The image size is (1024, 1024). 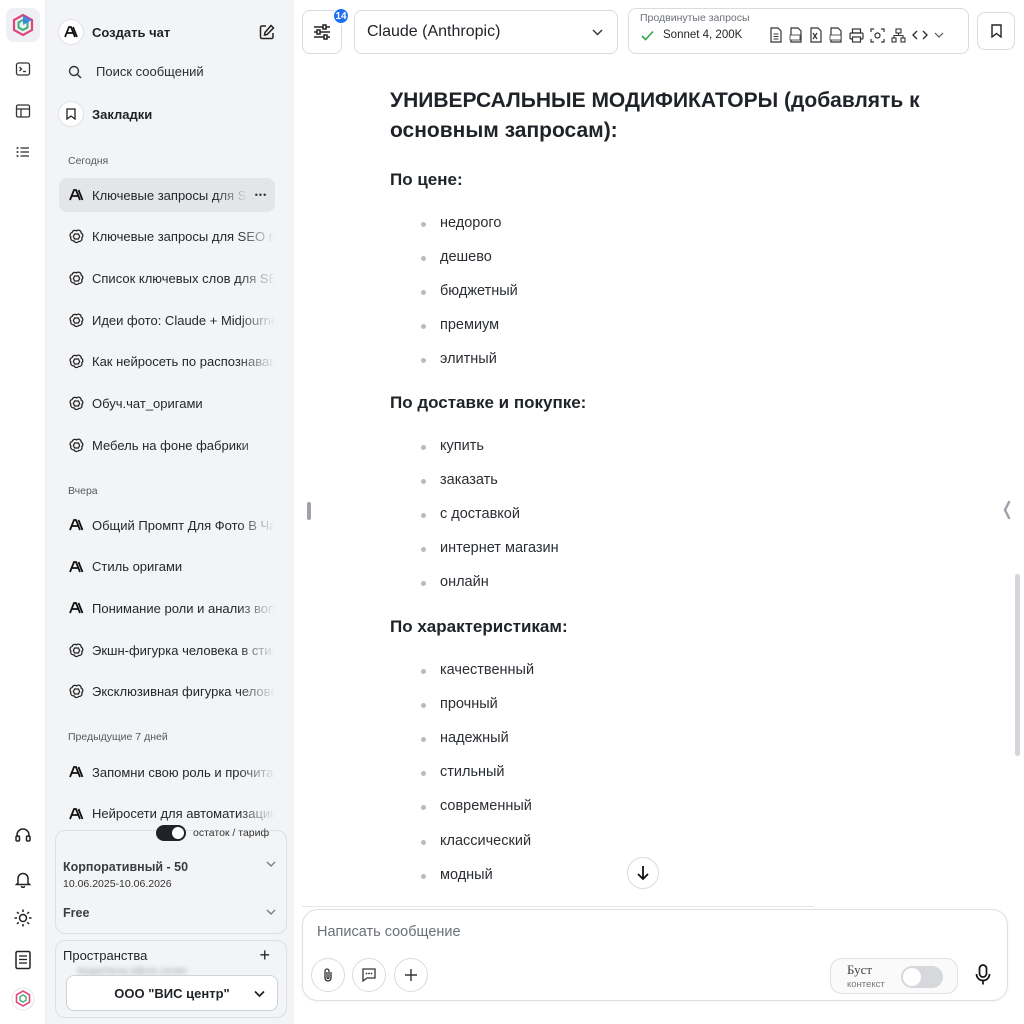 I want to click on chat-item: Обуч.чат_оригами, so click(x=167, y=404).